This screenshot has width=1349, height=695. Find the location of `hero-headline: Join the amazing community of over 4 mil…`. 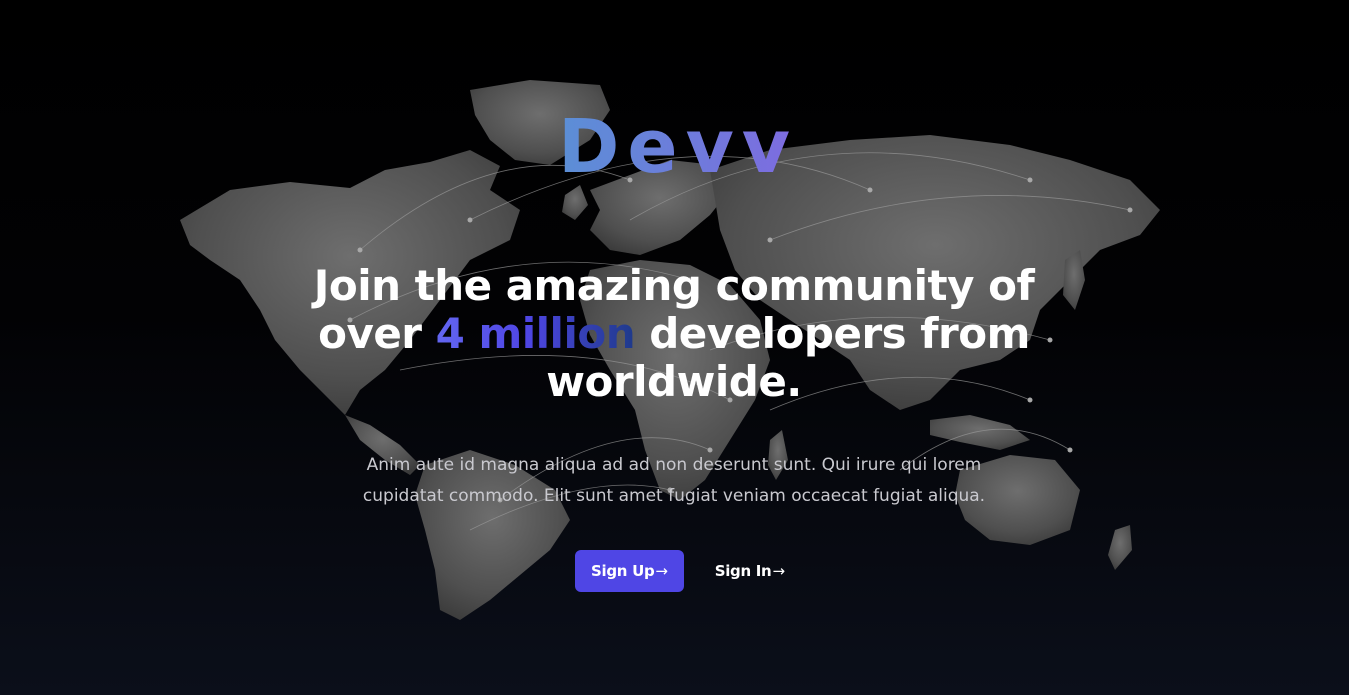

hero-headline: Join the amazing community of over 4 mil… is located at coordinates (674, 334).